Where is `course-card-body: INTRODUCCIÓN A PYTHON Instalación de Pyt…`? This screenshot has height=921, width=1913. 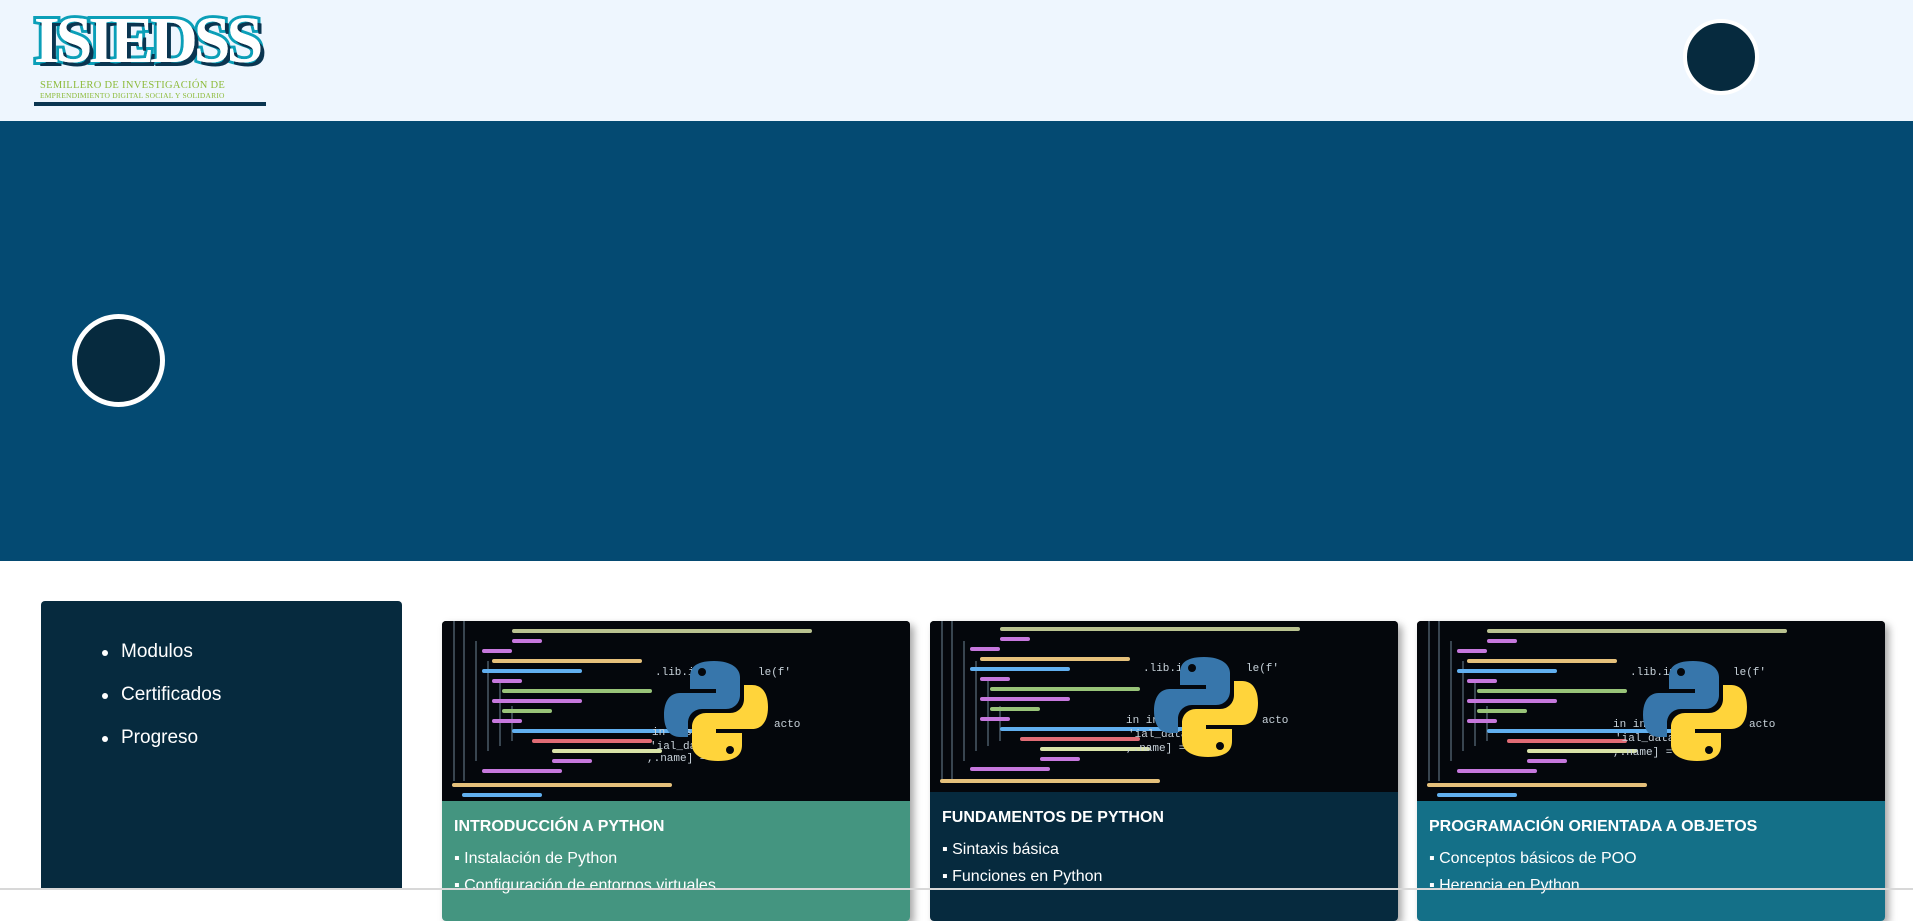 course-card-body: INTRODUCCIÓN A PYTHON Instalación de Pyt… is located at coordinates (676, 861).